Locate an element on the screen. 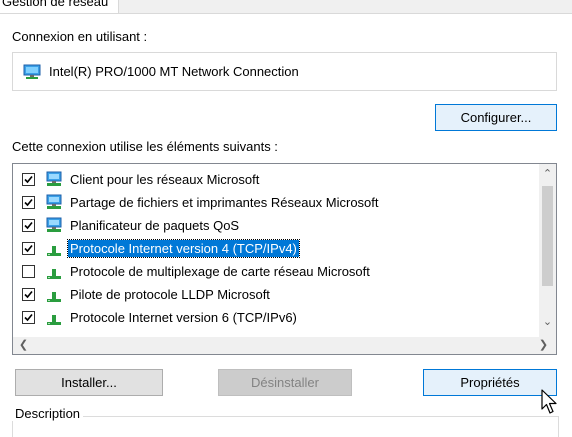 The height and width of the screenshot is (437, 572). checkbox-multiplexor is located at coordinates (28, 271).